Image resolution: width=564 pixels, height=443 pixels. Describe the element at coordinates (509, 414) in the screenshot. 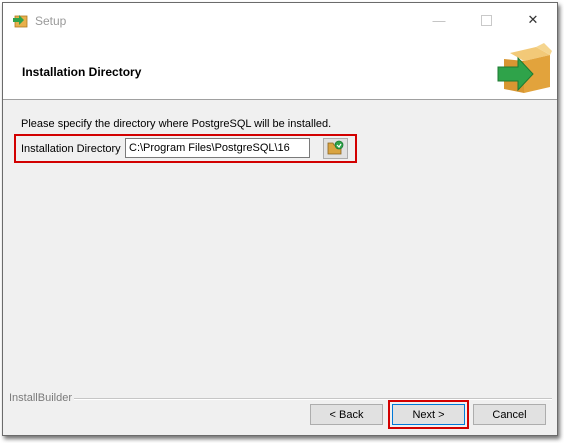

I see `cancel-button: Cancel` at that location.